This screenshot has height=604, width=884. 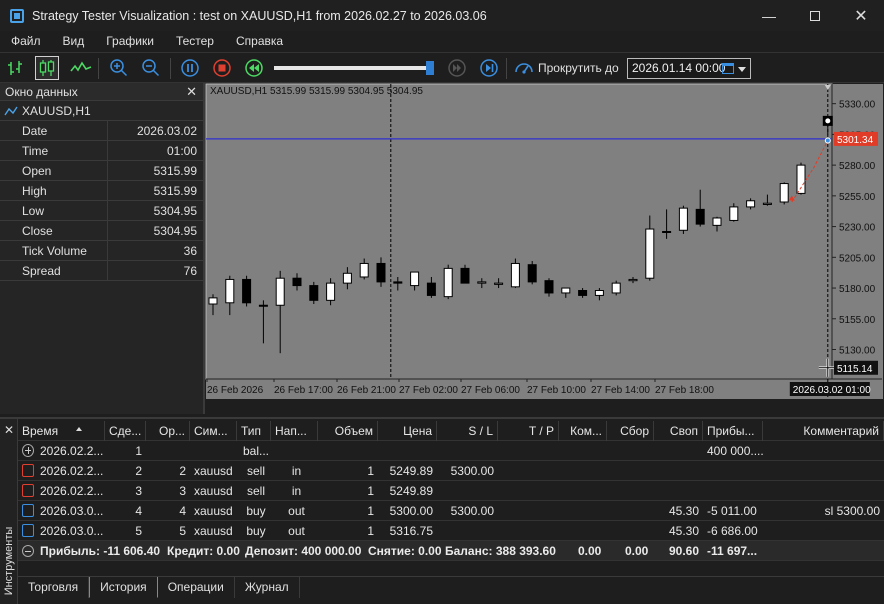 What do you see at coordinates (196, 587) in the screenshot?
I see `tab-2: Операции` at bounding box center [196, 587].